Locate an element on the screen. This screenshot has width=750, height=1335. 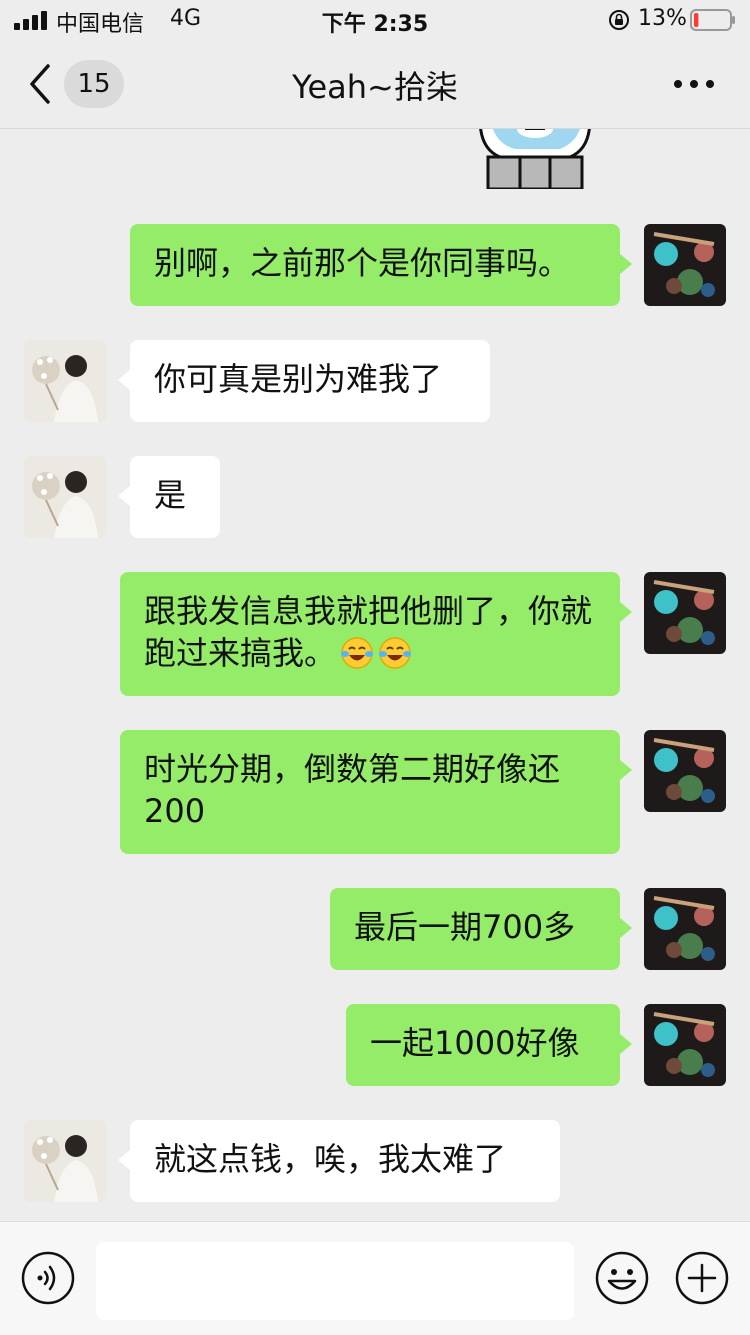
message-text: 你可真是别为难我了 is located at coordinates (298, 379).